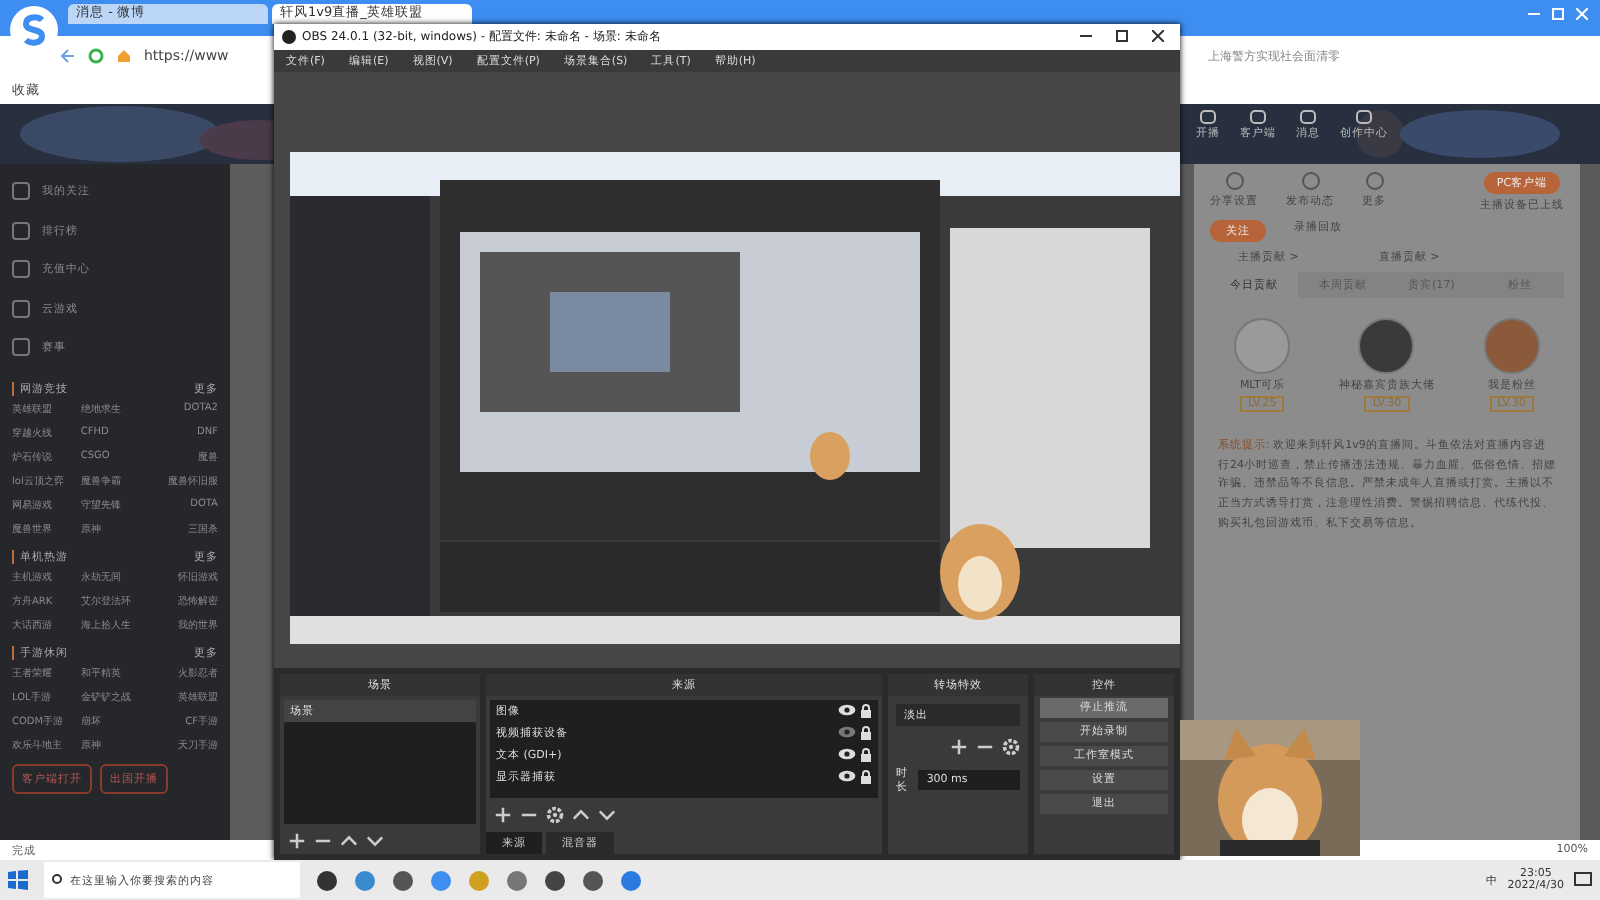 The height and width of the screenshot is (900, 1600). Describe the element at coordinates (1122, 36) in the screenshot. I see `maximize-icon` at that location.